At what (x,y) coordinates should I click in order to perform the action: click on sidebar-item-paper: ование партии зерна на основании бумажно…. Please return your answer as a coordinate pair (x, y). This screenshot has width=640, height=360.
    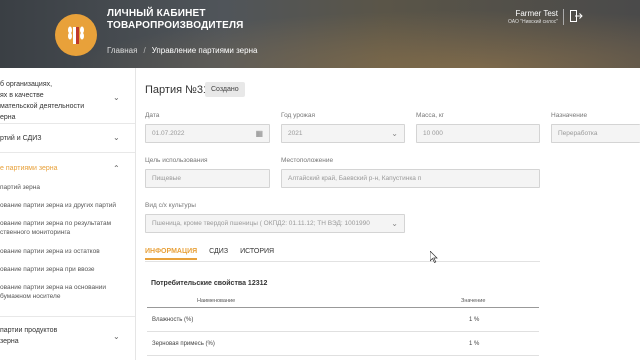
    Looking at the image, I should click on (53, 292).